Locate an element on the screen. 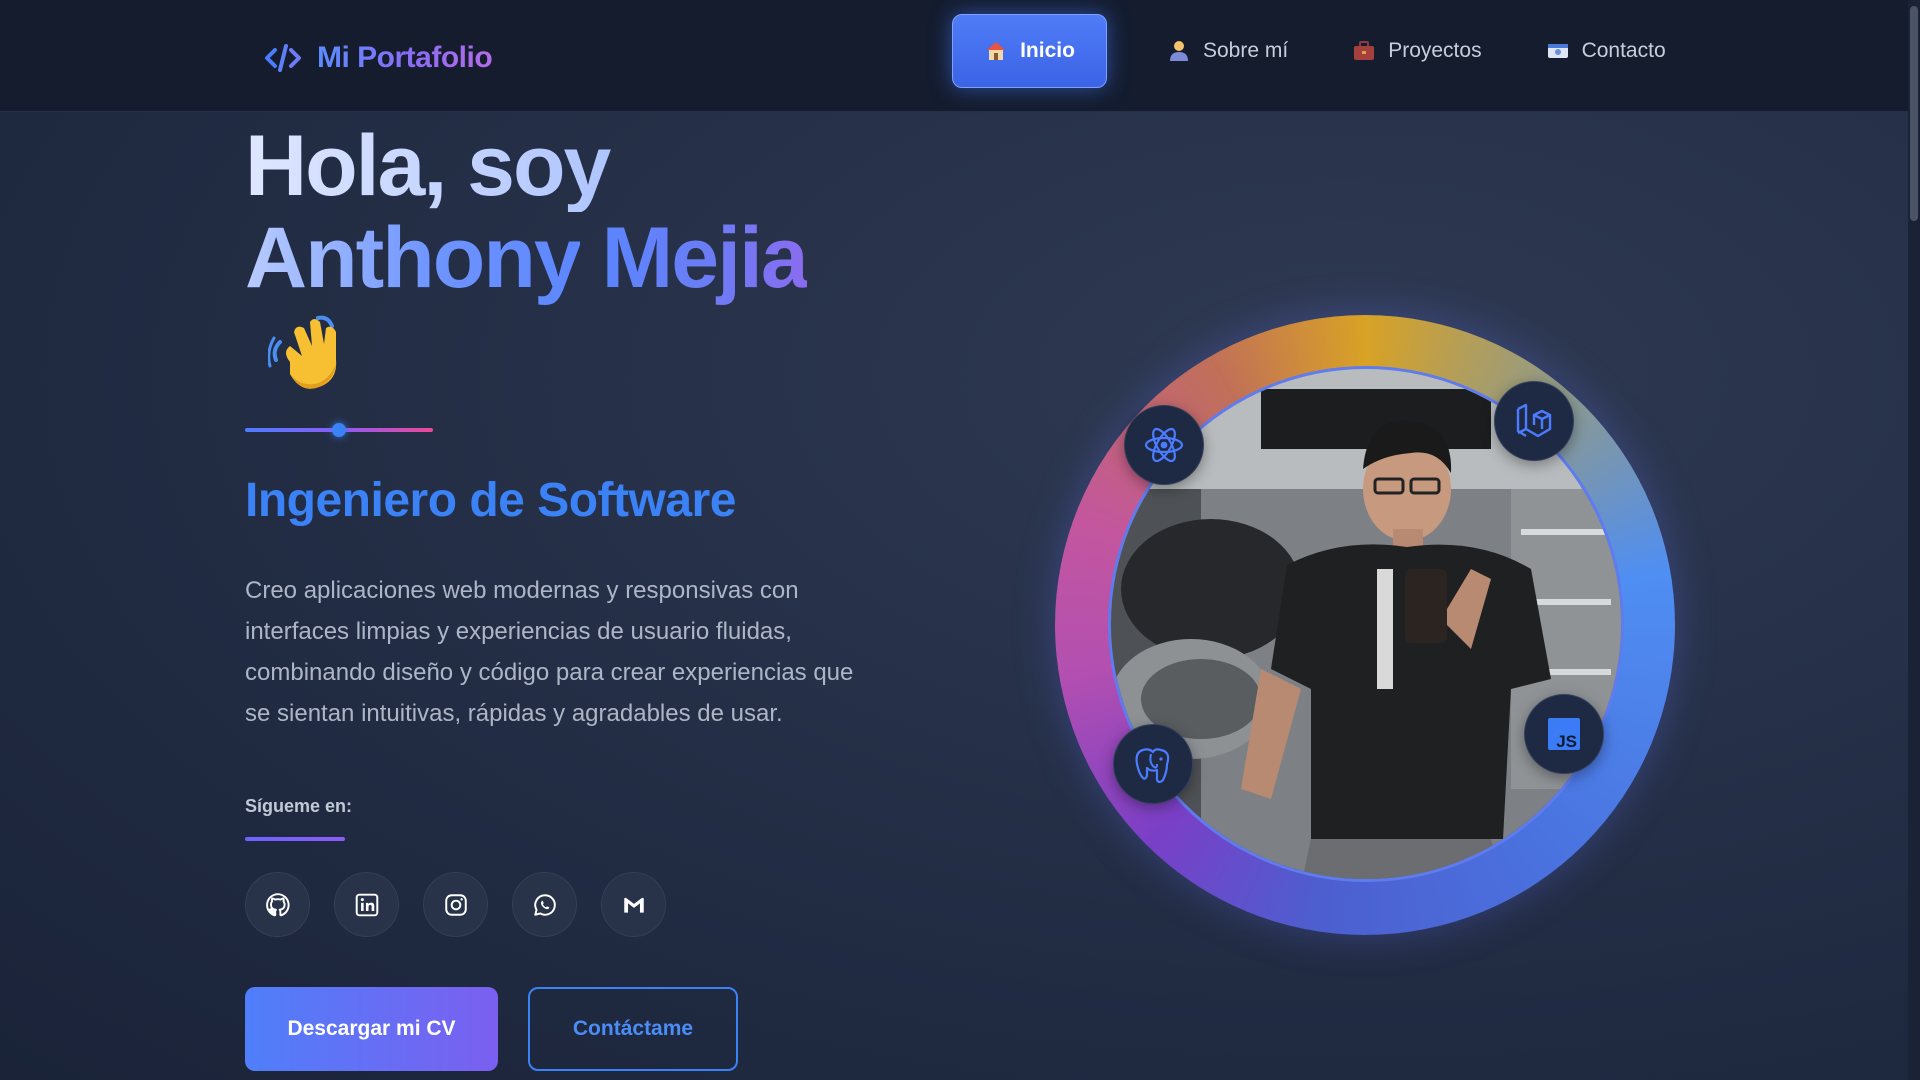 The image size is (1920, 1080). social-heading-underline is located at coordinates (295, 839).